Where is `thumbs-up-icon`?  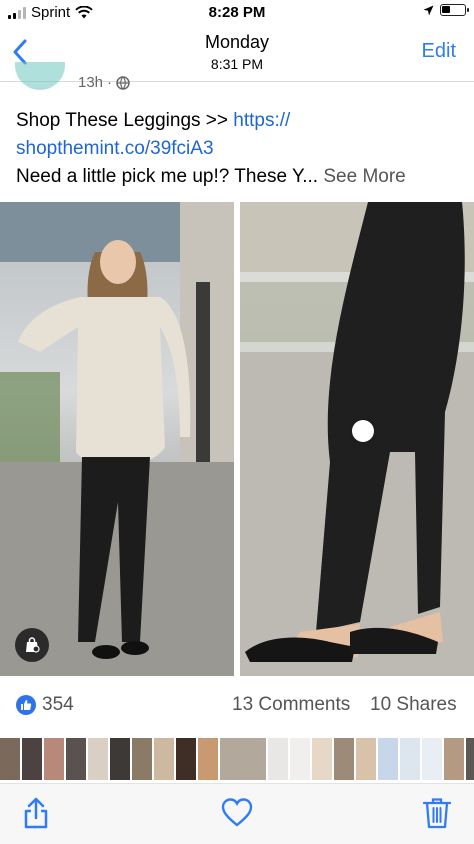
thumbs-up-icon is located at coordinates (26, 705).